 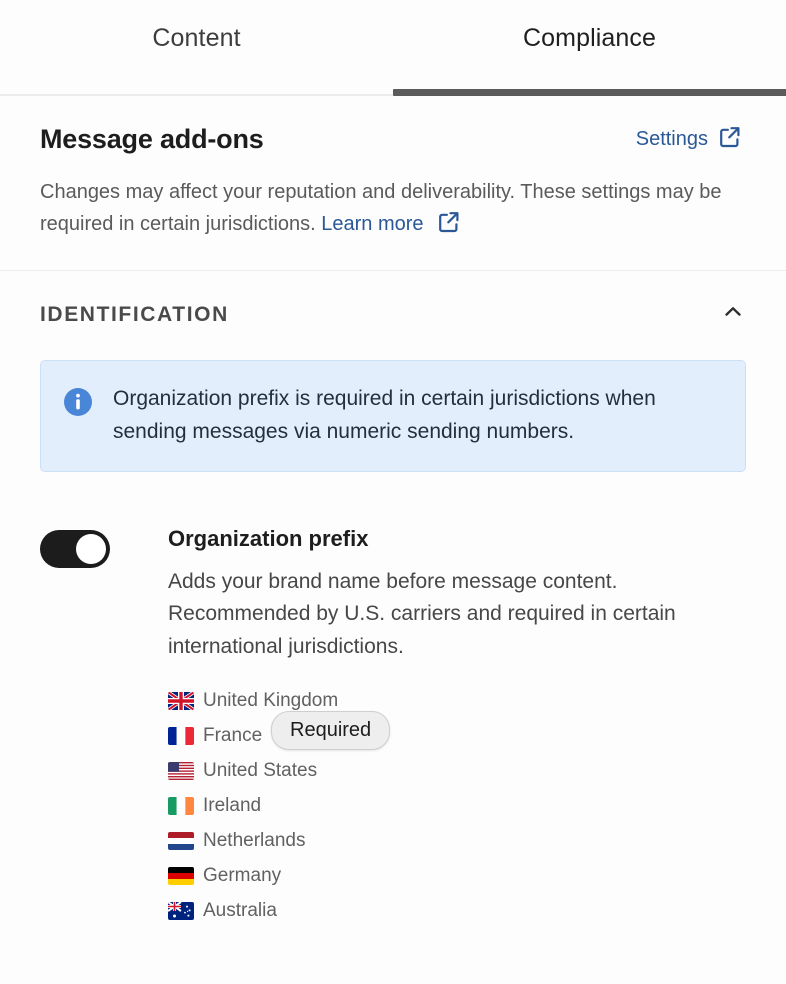 I want to click on list-item: Australia, so click(x=457, y=910).